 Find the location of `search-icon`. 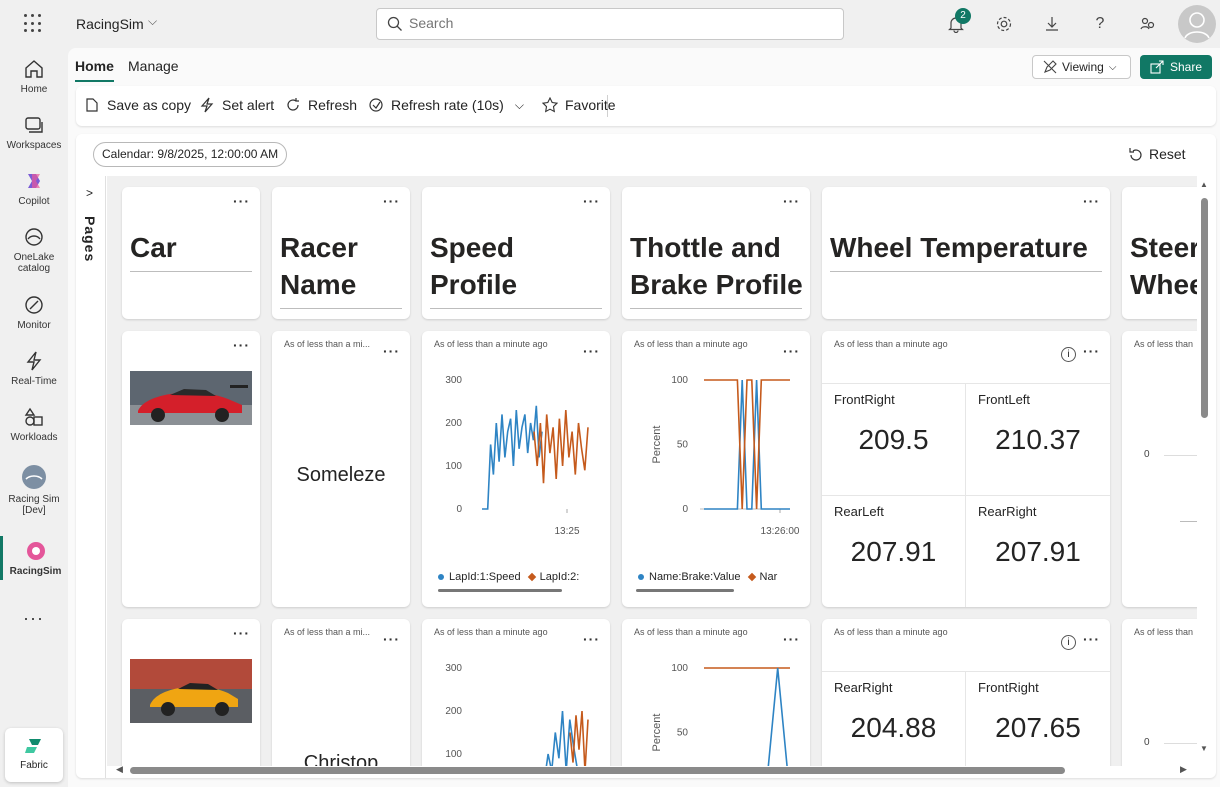

search-icon is located at coordinates (394, 23).